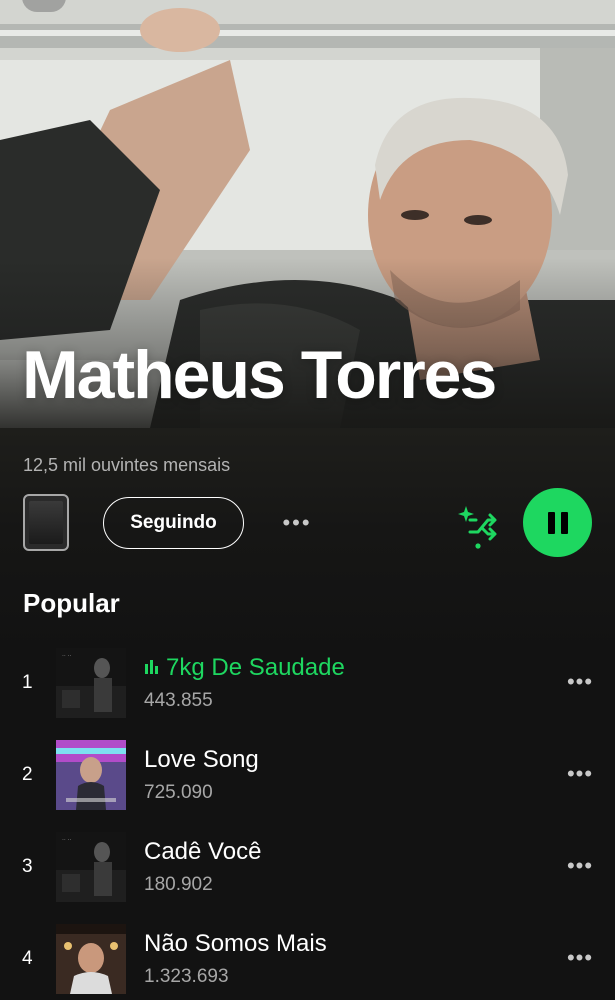 The height and width of the screenshot is (1000, 615). Describe the element at coordinates (201, 759) in the screenshot. I see `track-title: Love Song` at that location.